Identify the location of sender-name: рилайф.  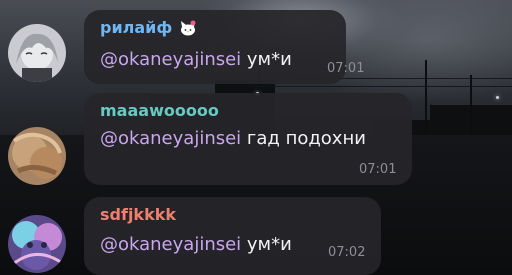
(149, 27).